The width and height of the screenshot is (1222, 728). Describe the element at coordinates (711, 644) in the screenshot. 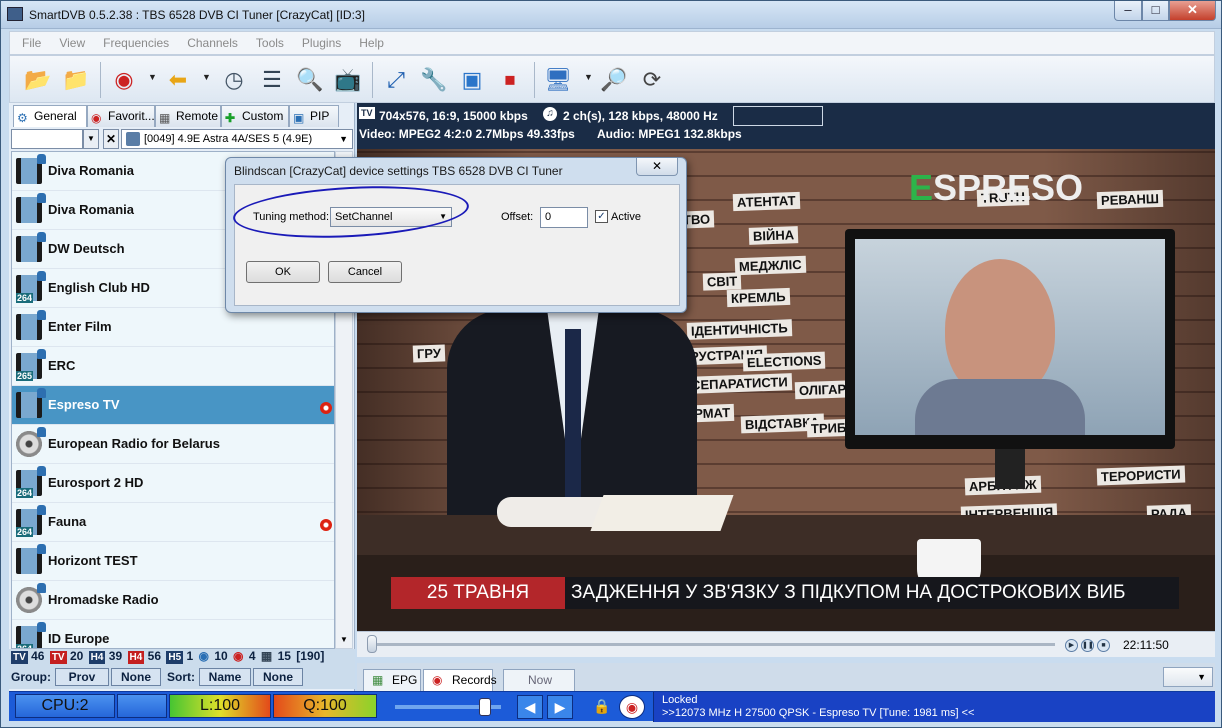

I see `seek-track` at that location.